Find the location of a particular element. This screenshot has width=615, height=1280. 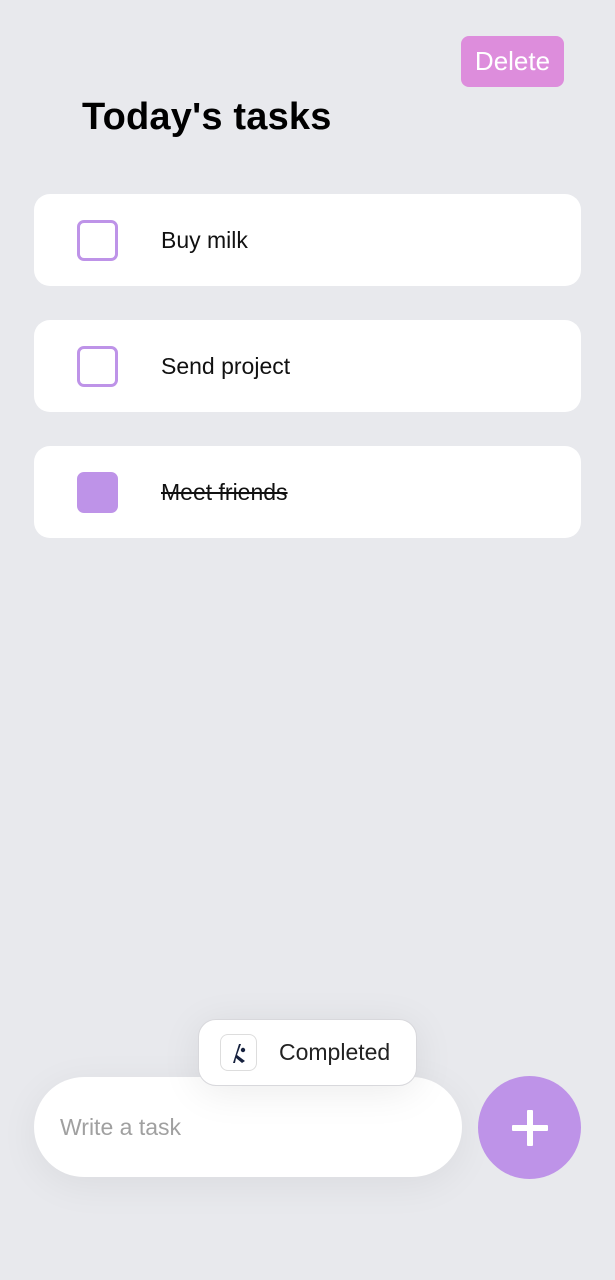

task-item: Send project is located at coordinates (307, 366).